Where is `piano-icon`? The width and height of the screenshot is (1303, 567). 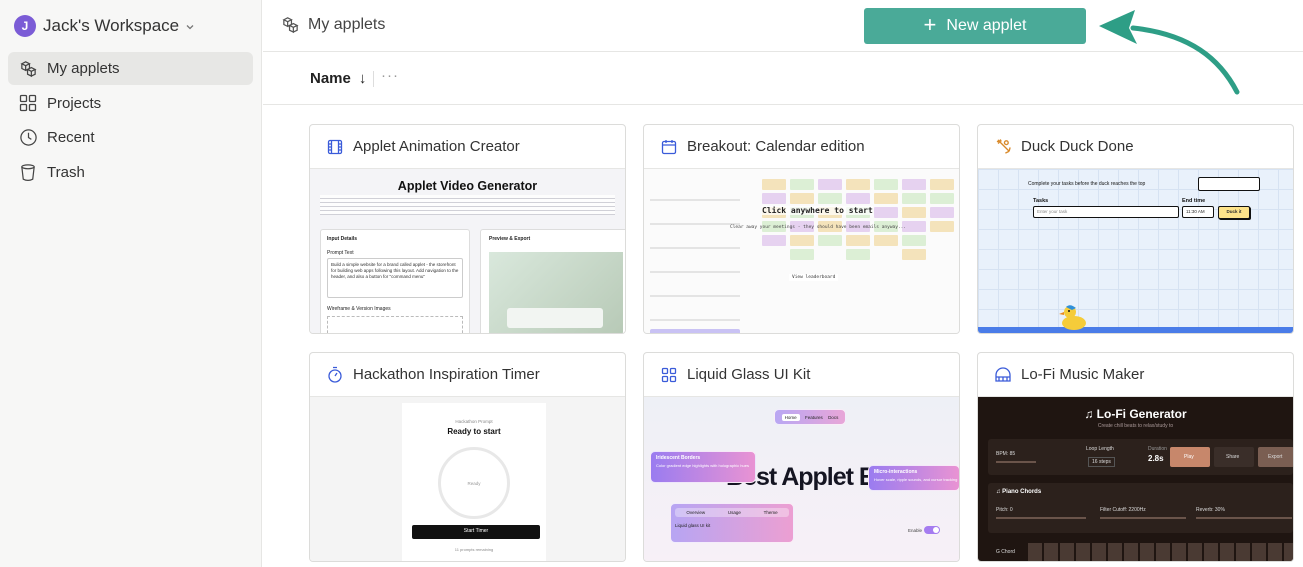 piano-icon is located at coordinates (1003, 375).